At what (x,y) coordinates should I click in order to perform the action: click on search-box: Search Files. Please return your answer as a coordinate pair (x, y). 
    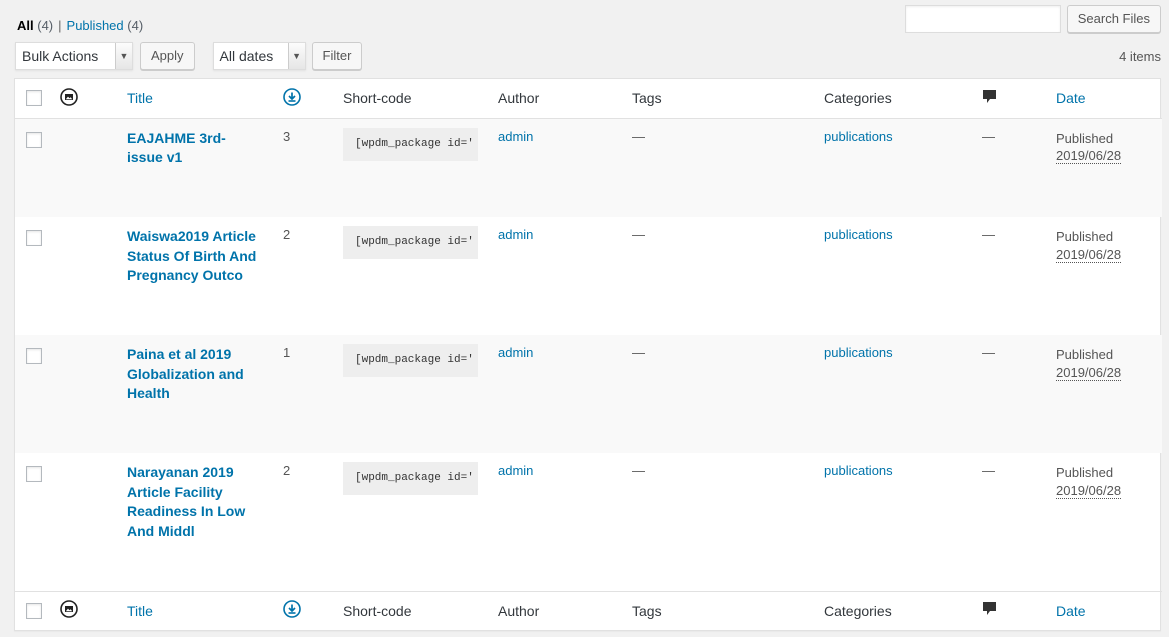
    Looking at the image, I should click on (1032, 19).